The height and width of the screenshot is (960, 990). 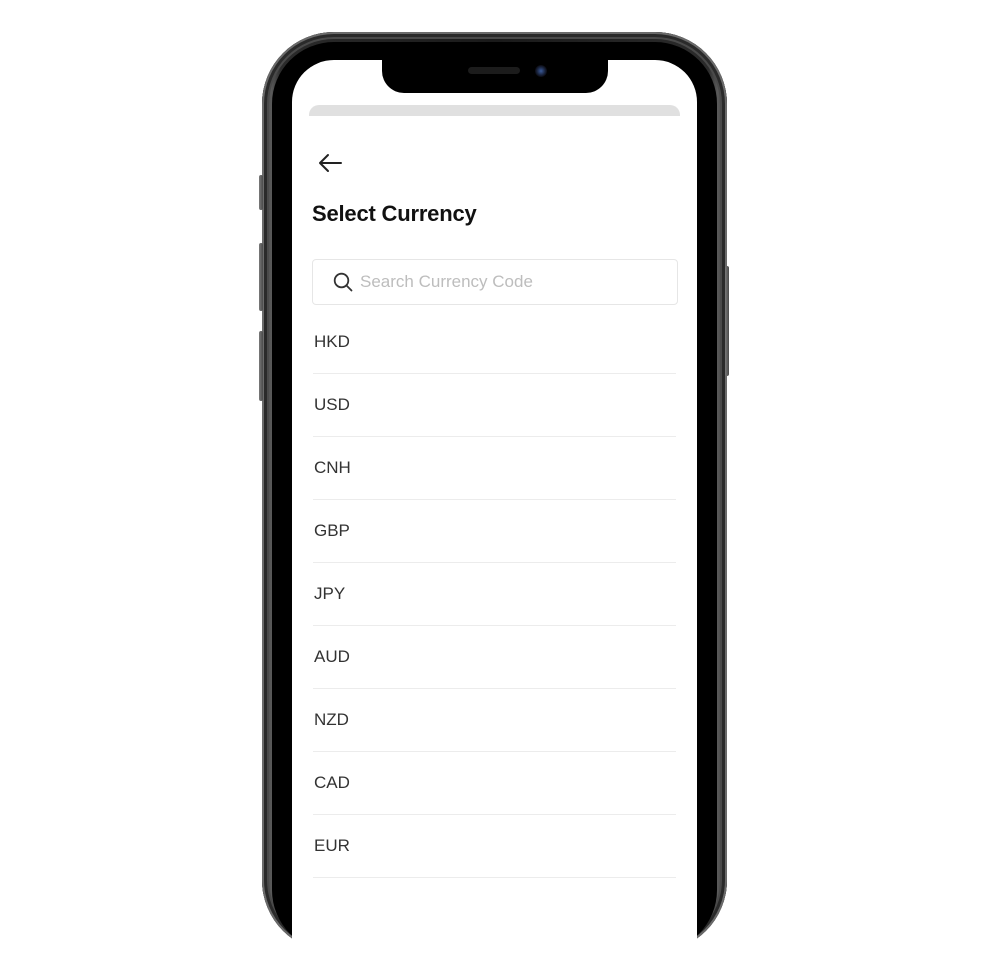 What do you see at coordinates (494, 405) in the screenshot?
I see `currency-item-usd: USD` at bounding box center [494, 405].